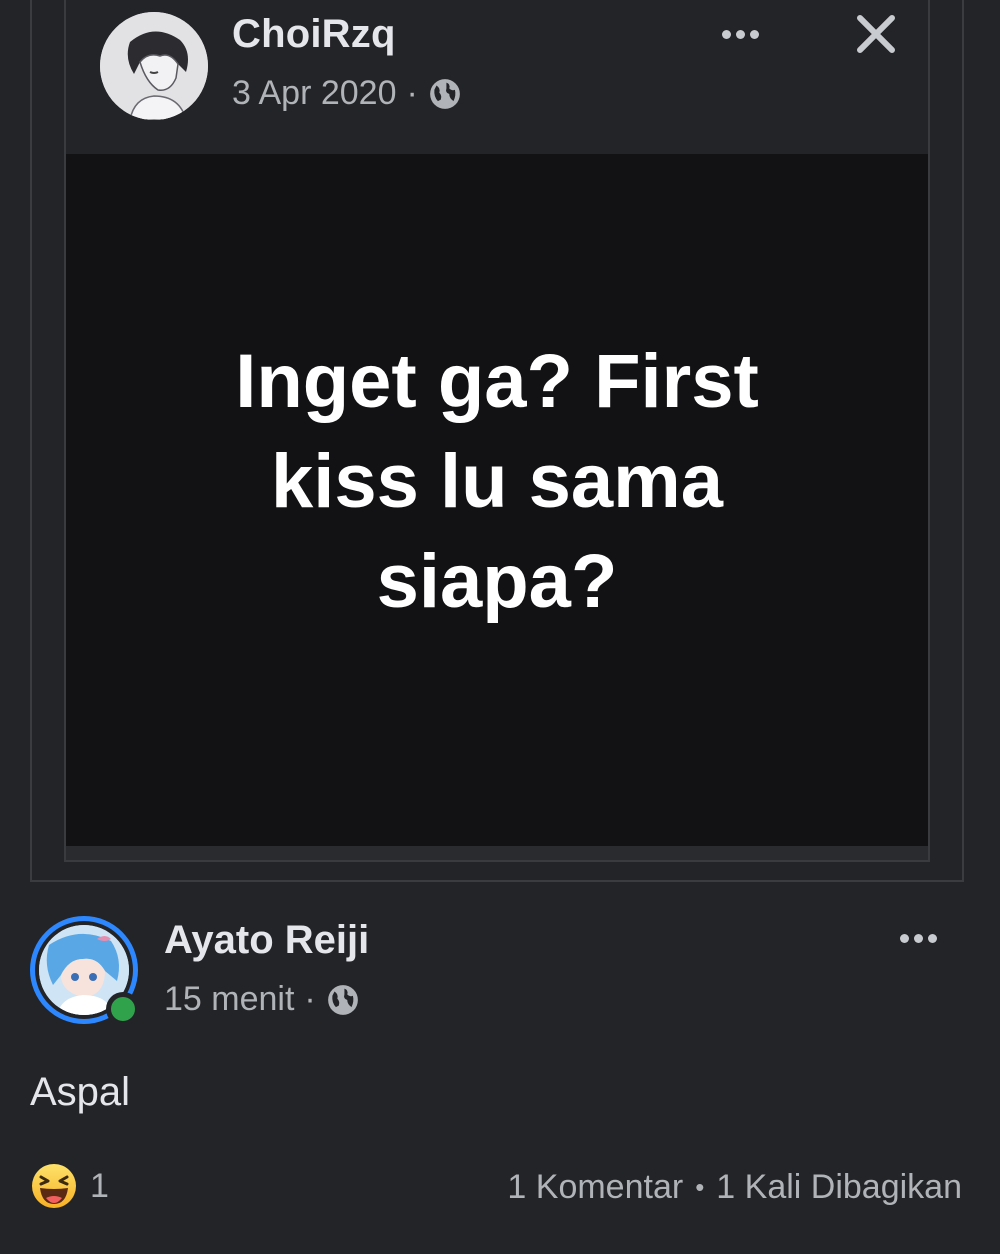 The width and height of the screenshot is (1000, 1254). What do you see at coordinates (99, 1185) in the screenshot?
I see `reaction-count: 1` at bounding box center [99, 1185].